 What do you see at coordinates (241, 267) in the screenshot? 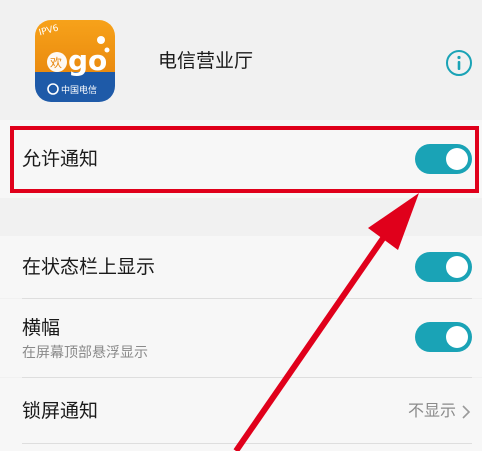
I see `status-bar-row: 在状态栏上显示` at bounding box center [241, 267].